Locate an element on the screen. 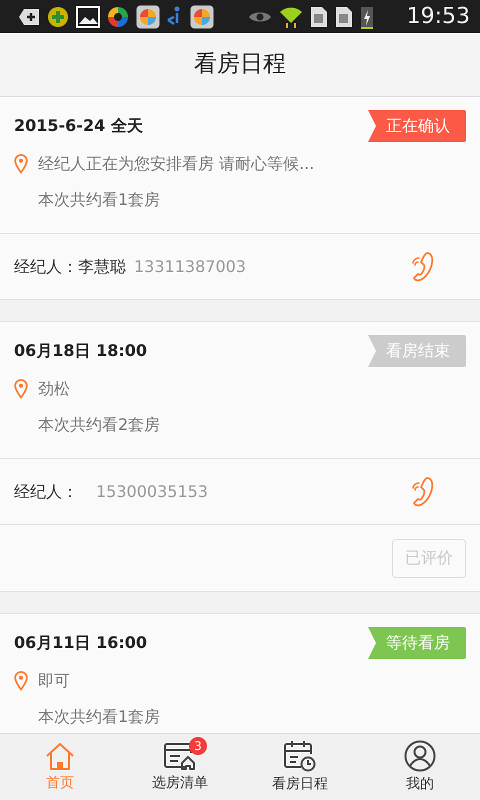 Image resolution: width=480 pixels, height=800 pixels. tab-item: 看房日程 is located at coordinates (300, 767).